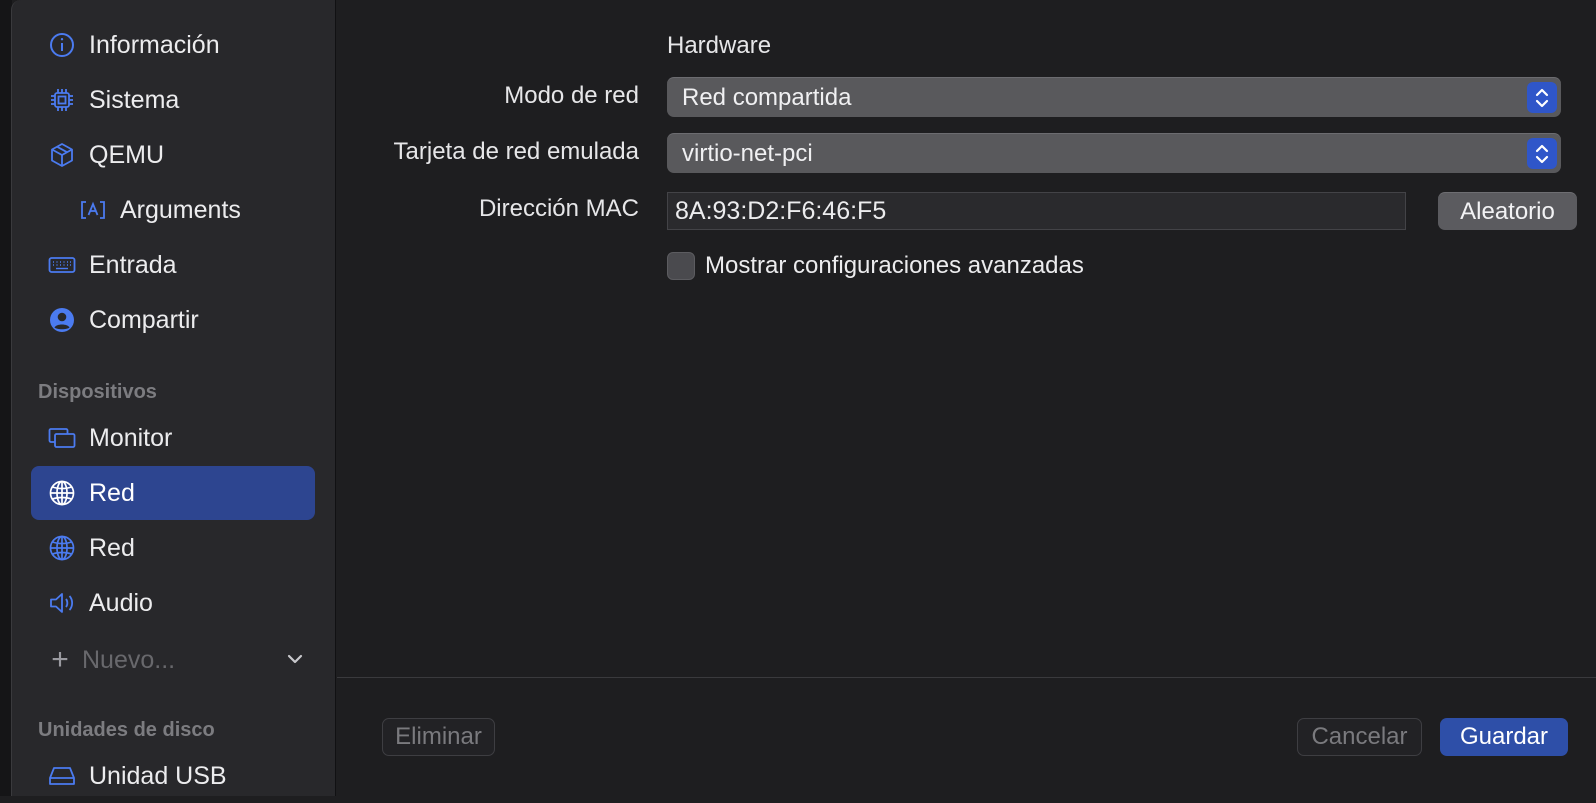 The width and height of the screenshot is (1596, 803). I want to click on mac-address-label: Dirección MAC, so click(558, 208).